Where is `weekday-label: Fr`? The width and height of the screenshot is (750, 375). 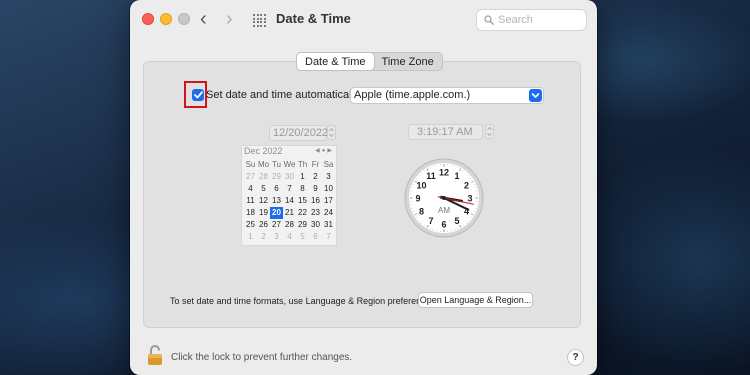 weekday-label: Fr is located at coordinates (315, 164).